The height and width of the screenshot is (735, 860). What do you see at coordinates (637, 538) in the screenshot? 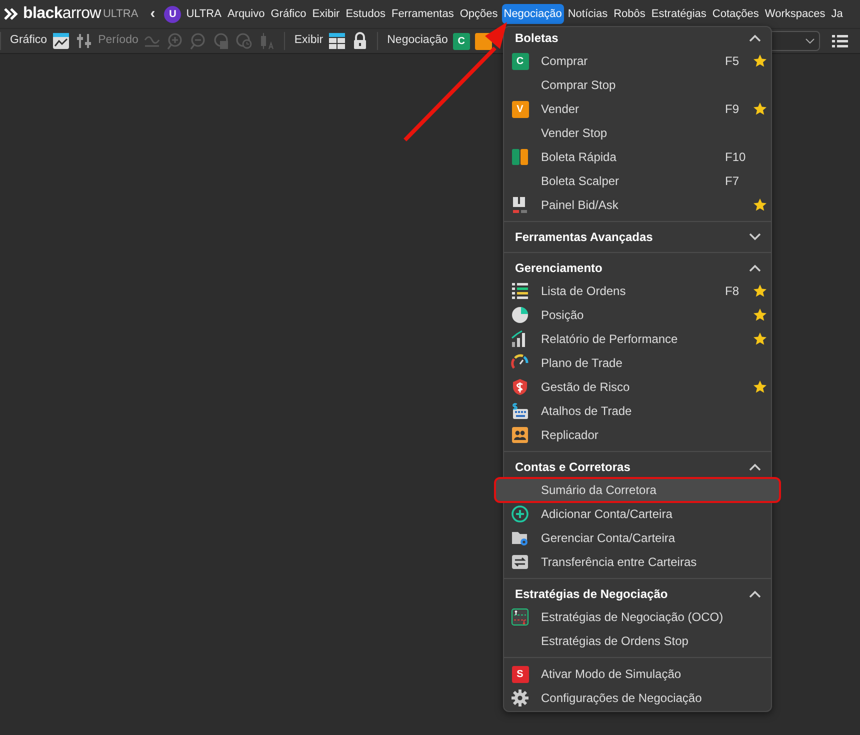
I see `menu-item: Gerenciar Conta/Carteira` at bounding box center [637, 538].